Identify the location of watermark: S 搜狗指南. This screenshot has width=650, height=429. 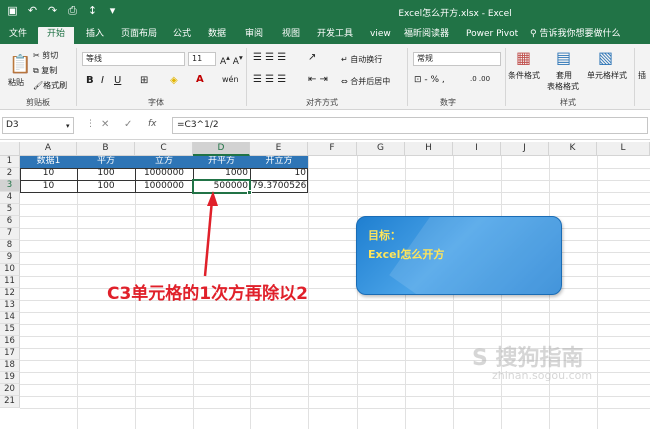
(528, 358).